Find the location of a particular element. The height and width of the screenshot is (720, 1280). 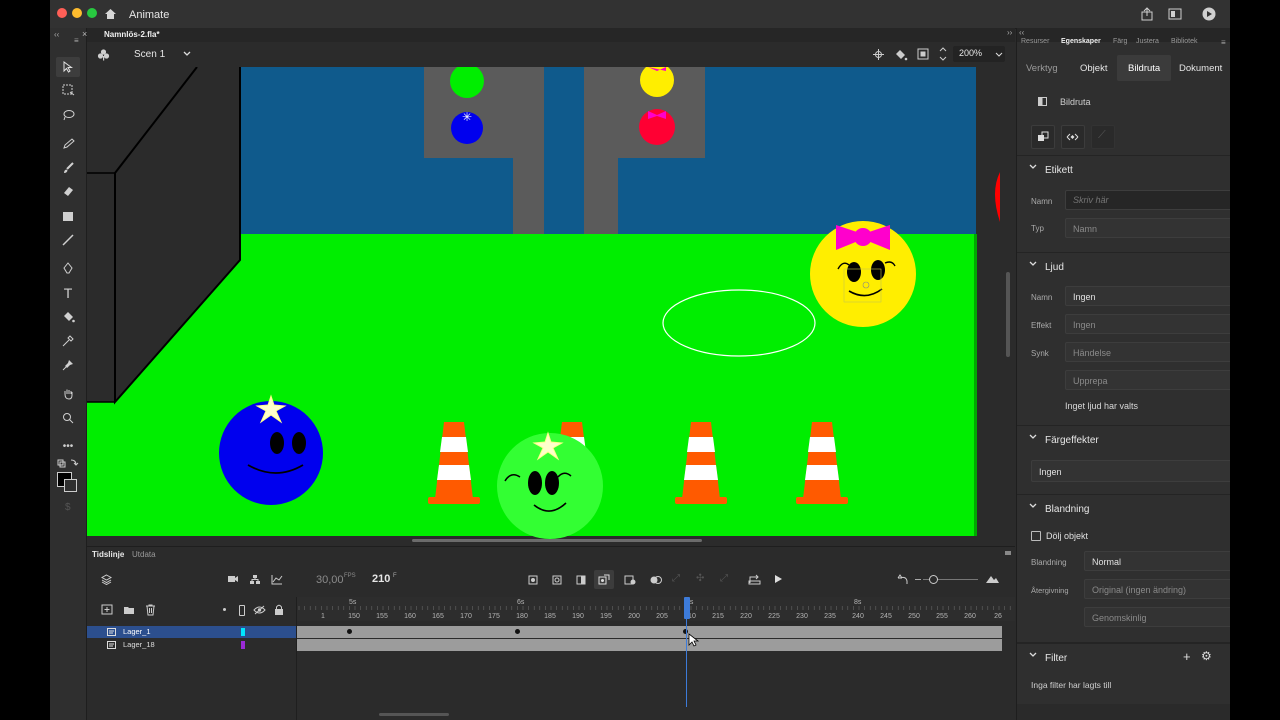

insert-blank-keyframe-icon is located at coordinates (557, 580).